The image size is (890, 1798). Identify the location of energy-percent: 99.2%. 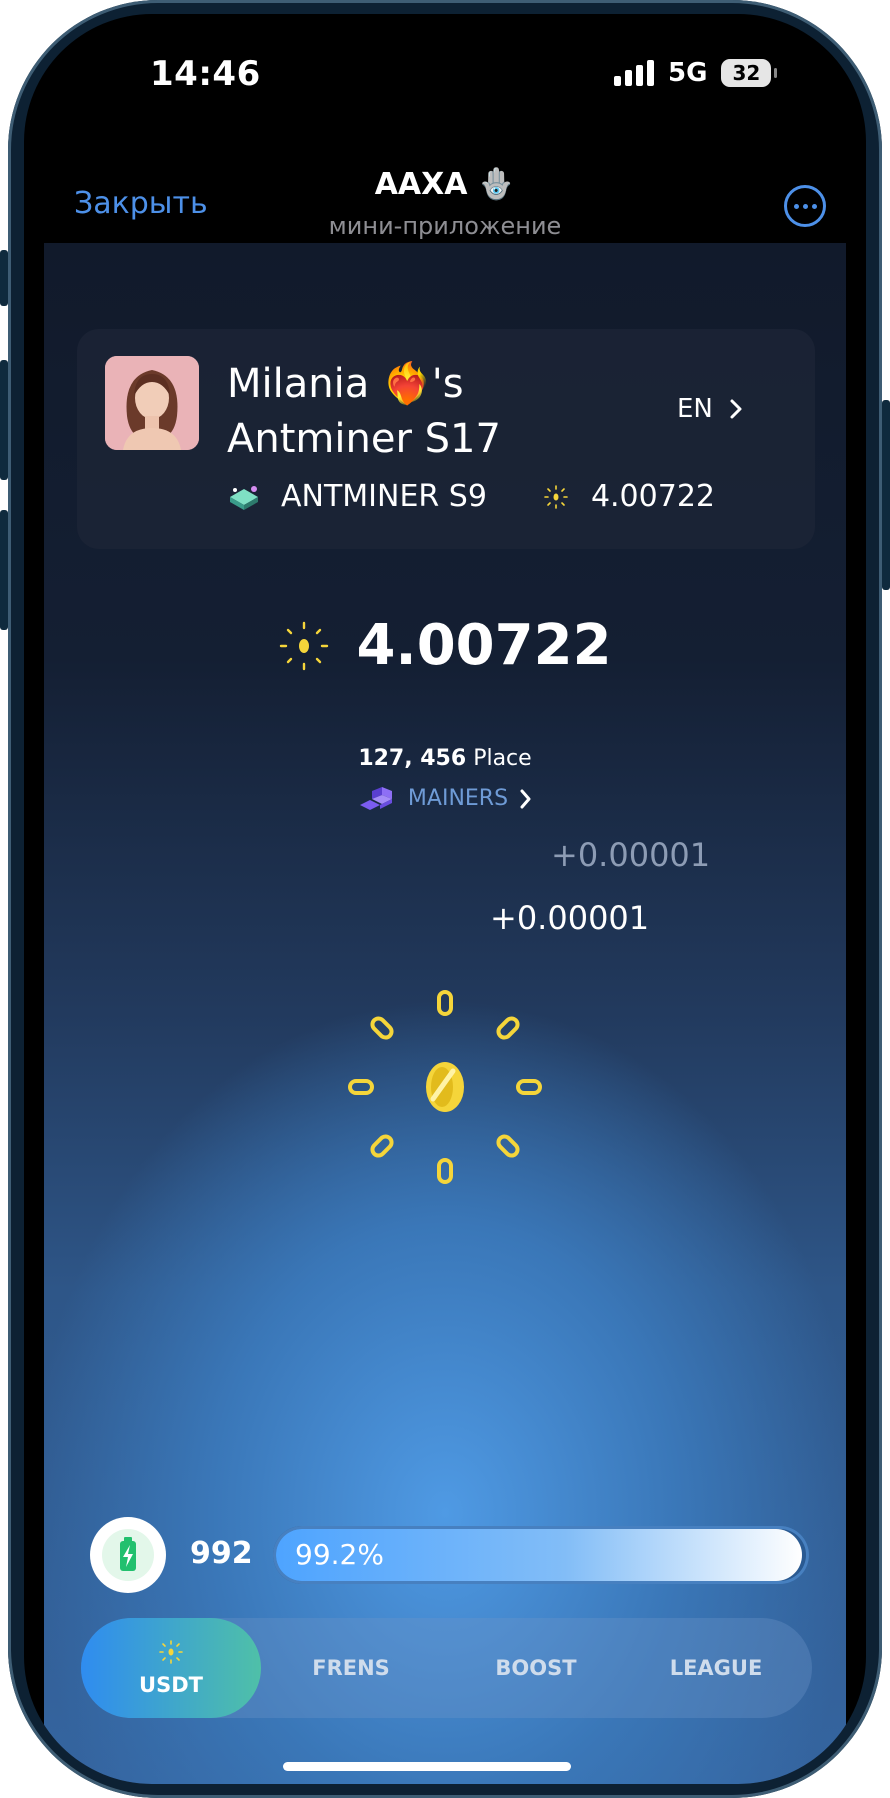
(339, 1554).